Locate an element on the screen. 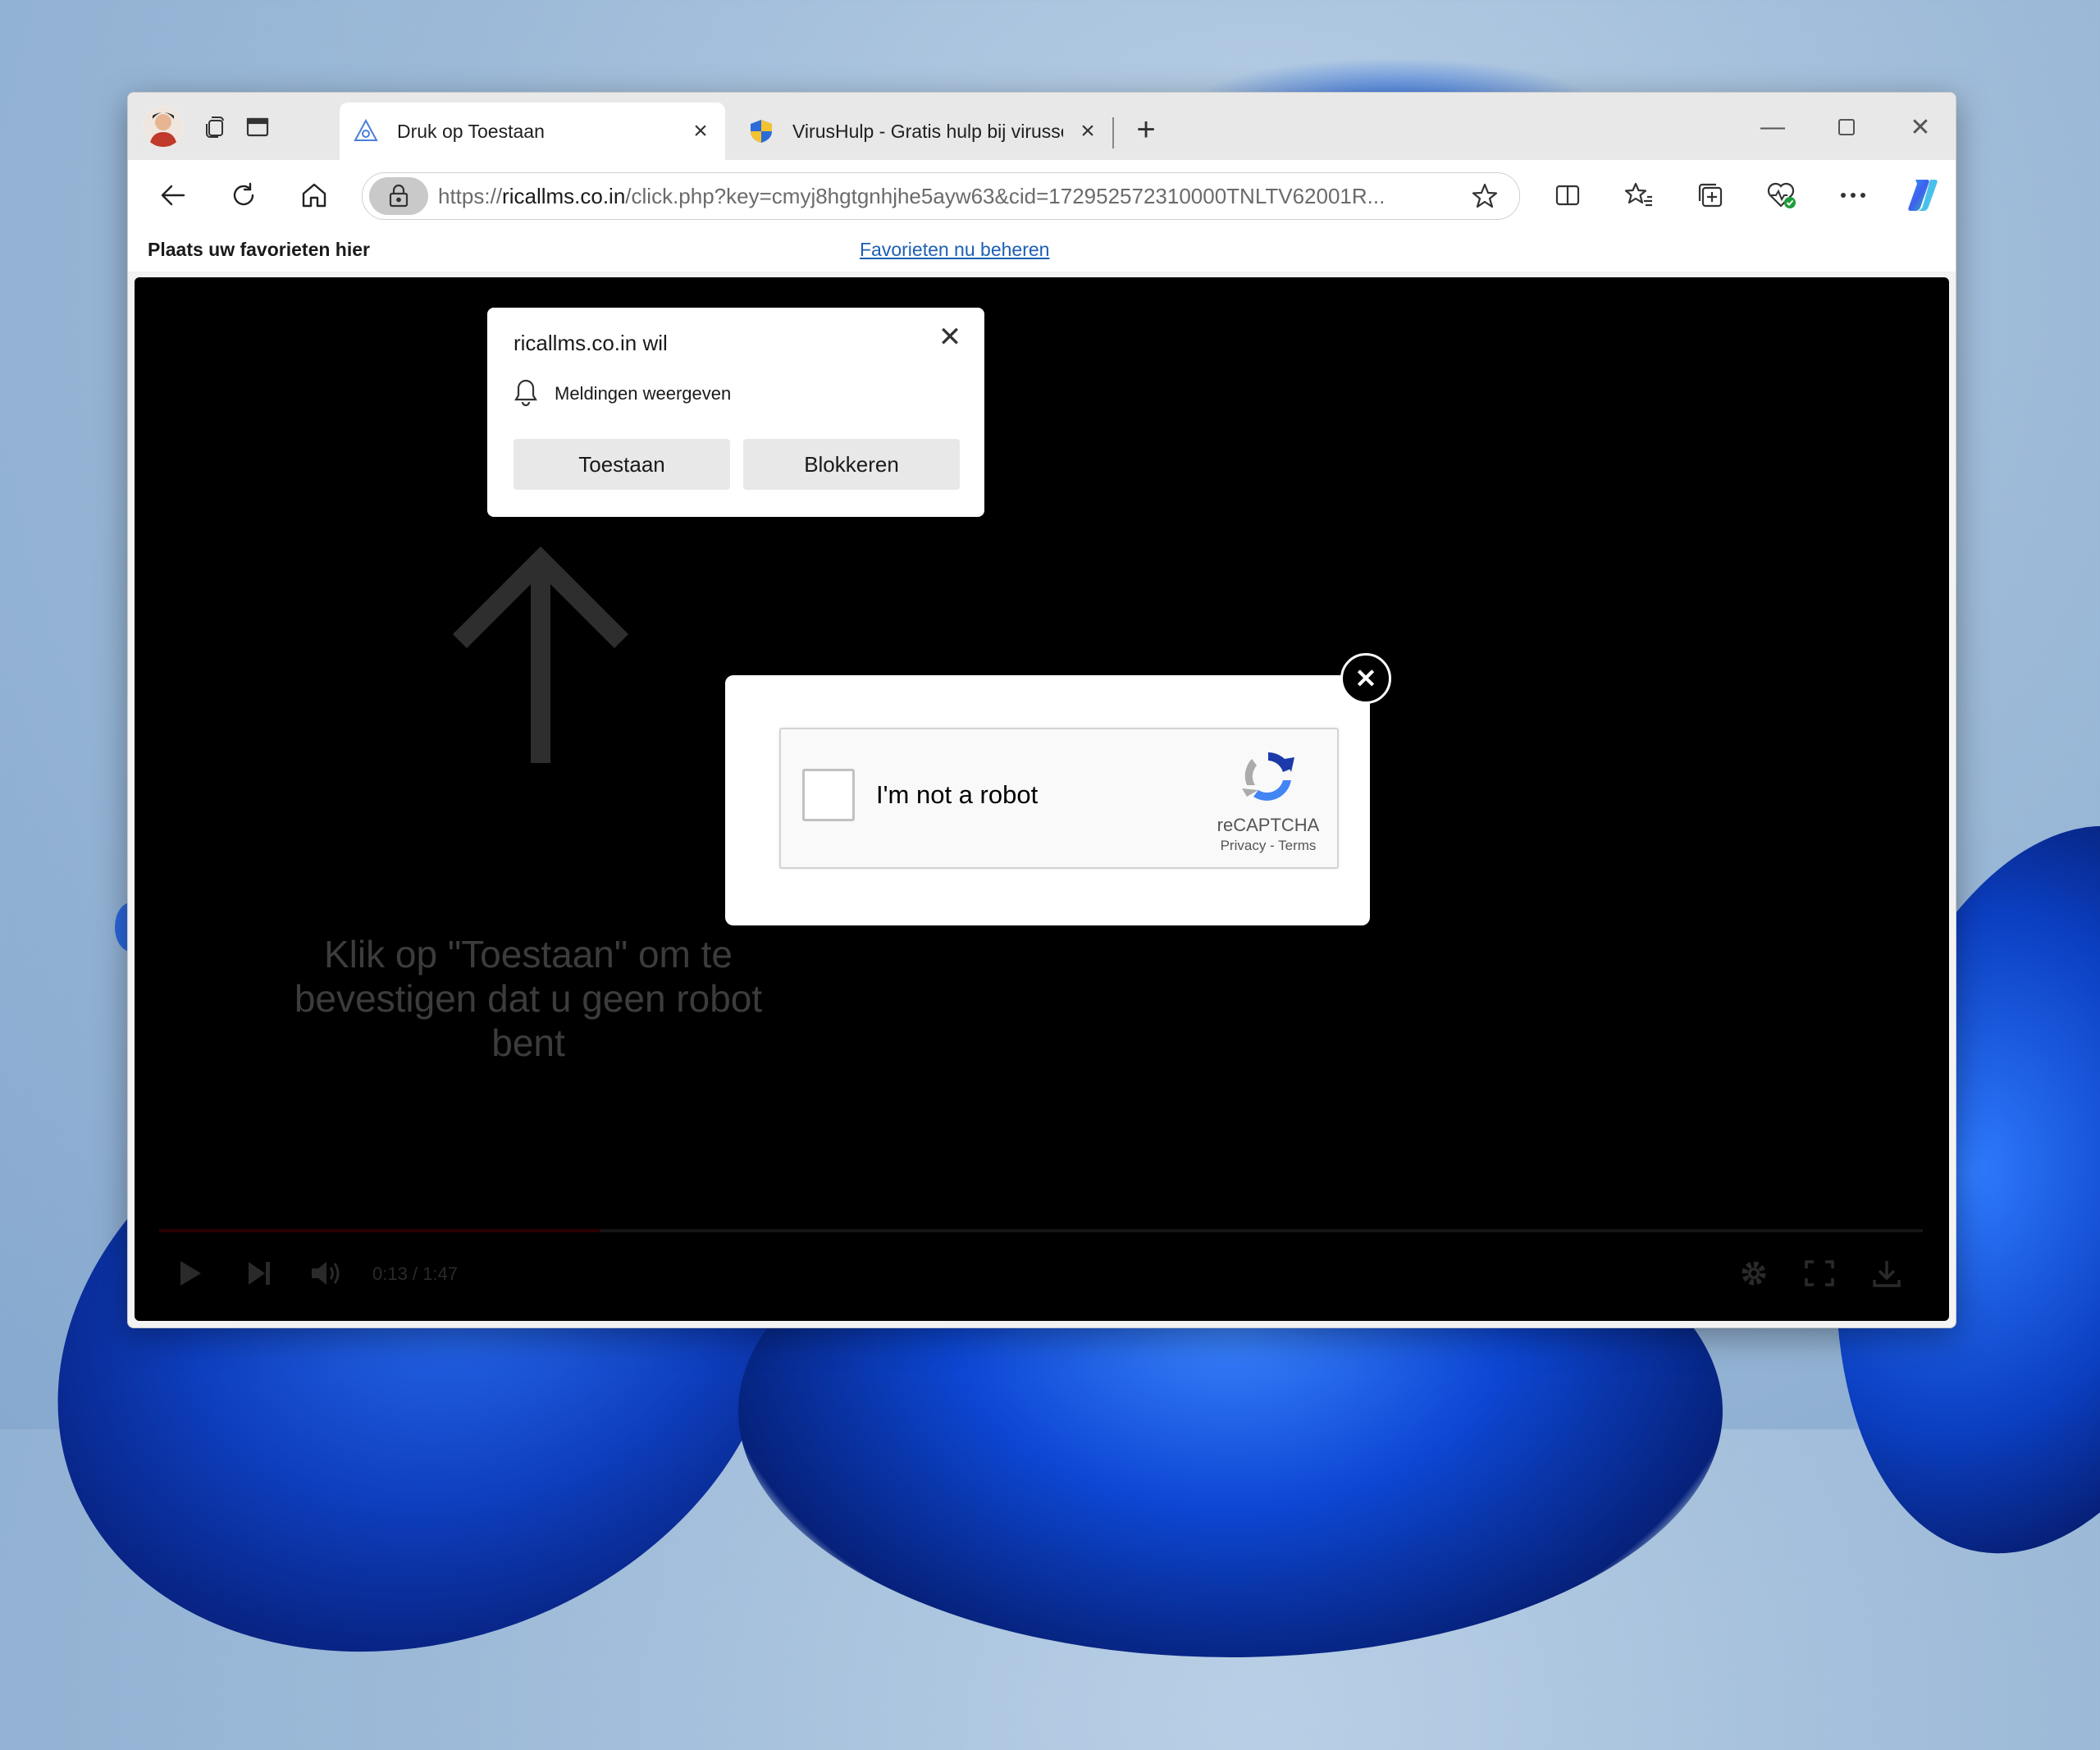 The height and width of the screenshot is (1750, 2100). tab-druk-op-toestaan: Druk op Toestaan × is located at coordinates (533, 131).